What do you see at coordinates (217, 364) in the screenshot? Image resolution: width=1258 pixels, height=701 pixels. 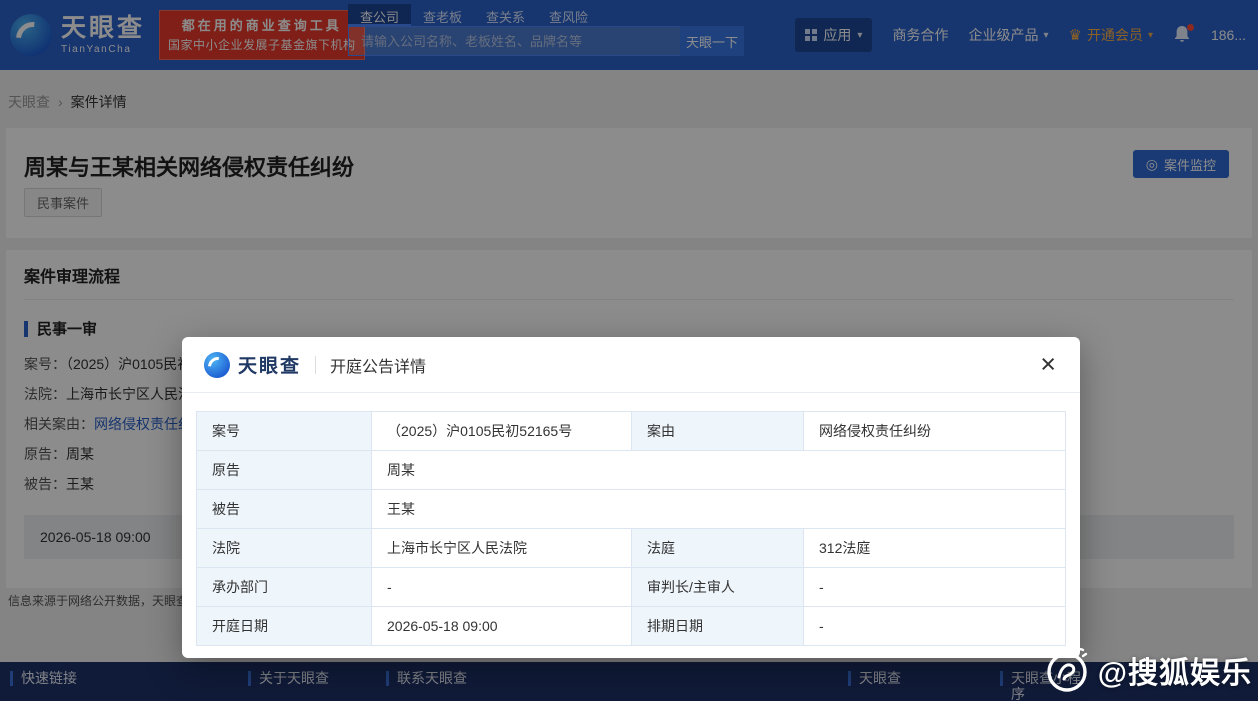 I see `tianyancha-eye-icon` at bounding box center [217, 364].